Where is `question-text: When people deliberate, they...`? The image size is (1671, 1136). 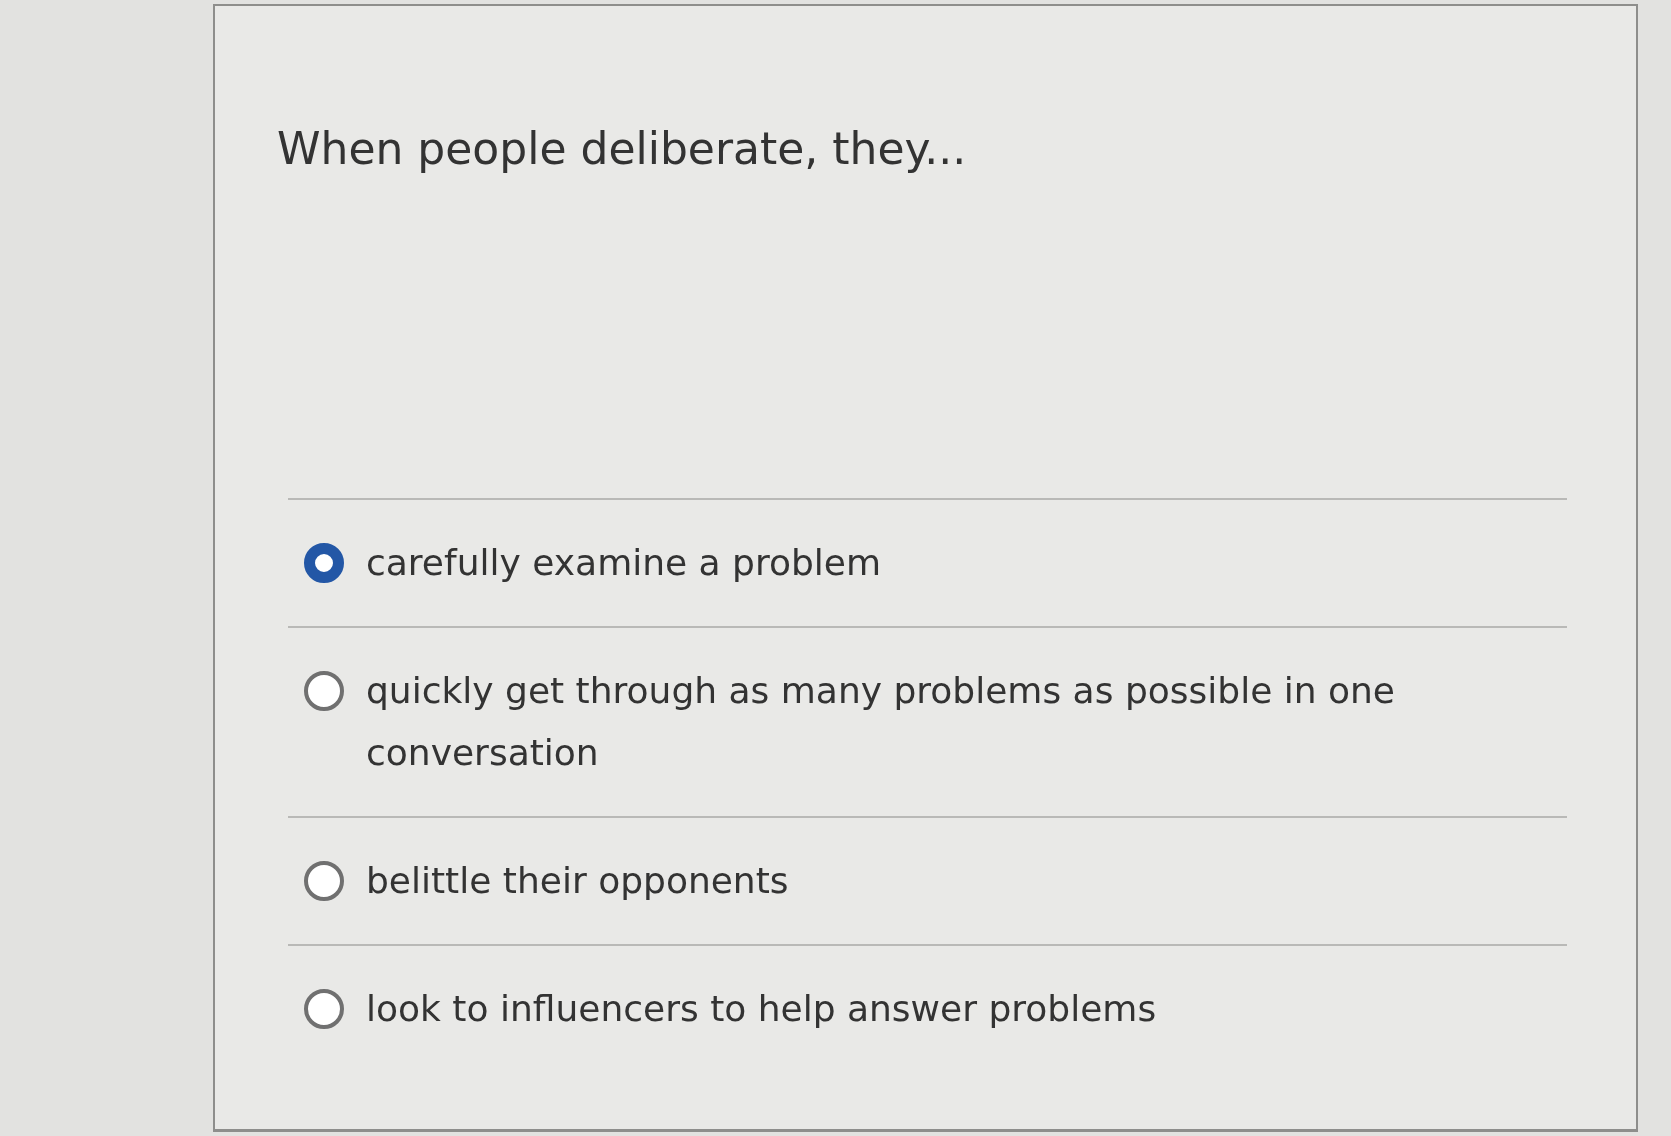 question-text: When people deliberate, they... is located at coordinates (622, 149).